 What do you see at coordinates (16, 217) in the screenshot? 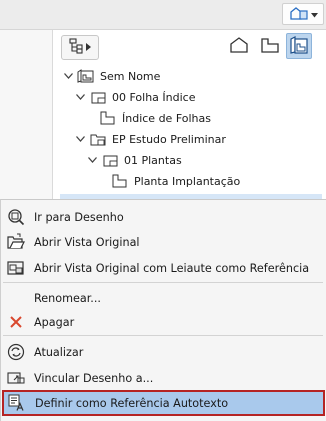
I see `go-to-drawing-icon` at bounding box center [16, 217].